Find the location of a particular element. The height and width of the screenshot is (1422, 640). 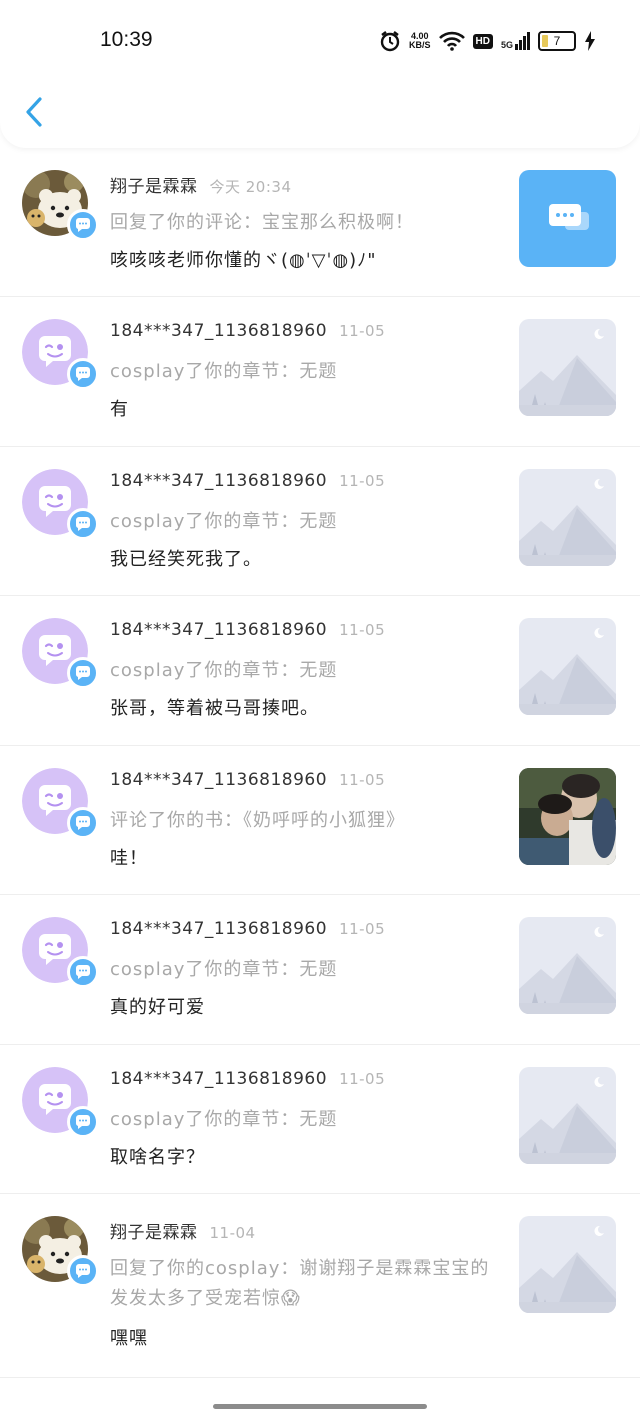

timestamp: 今天 20:34 is located at coordinates (250, 187).